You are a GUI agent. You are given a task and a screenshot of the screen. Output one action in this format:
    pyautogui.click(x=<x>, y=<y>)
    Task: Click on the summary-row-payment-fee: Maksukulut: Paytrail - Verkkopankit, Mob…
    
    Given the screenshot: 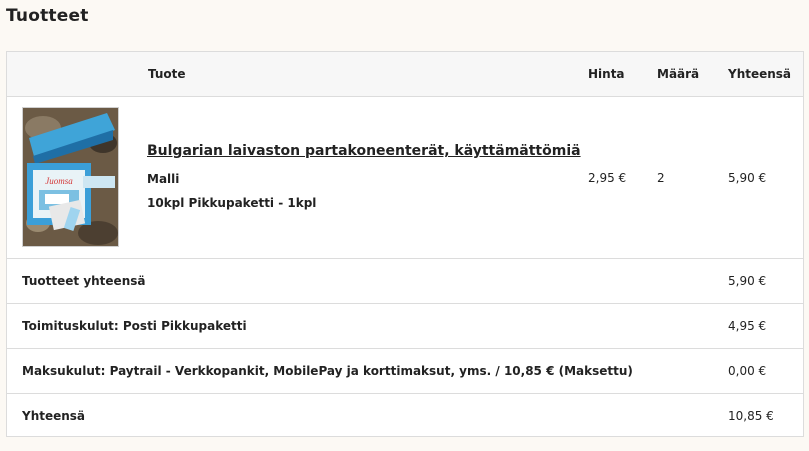 What is the action you would take?
    pyautogui.click(x=405, y=371)
    